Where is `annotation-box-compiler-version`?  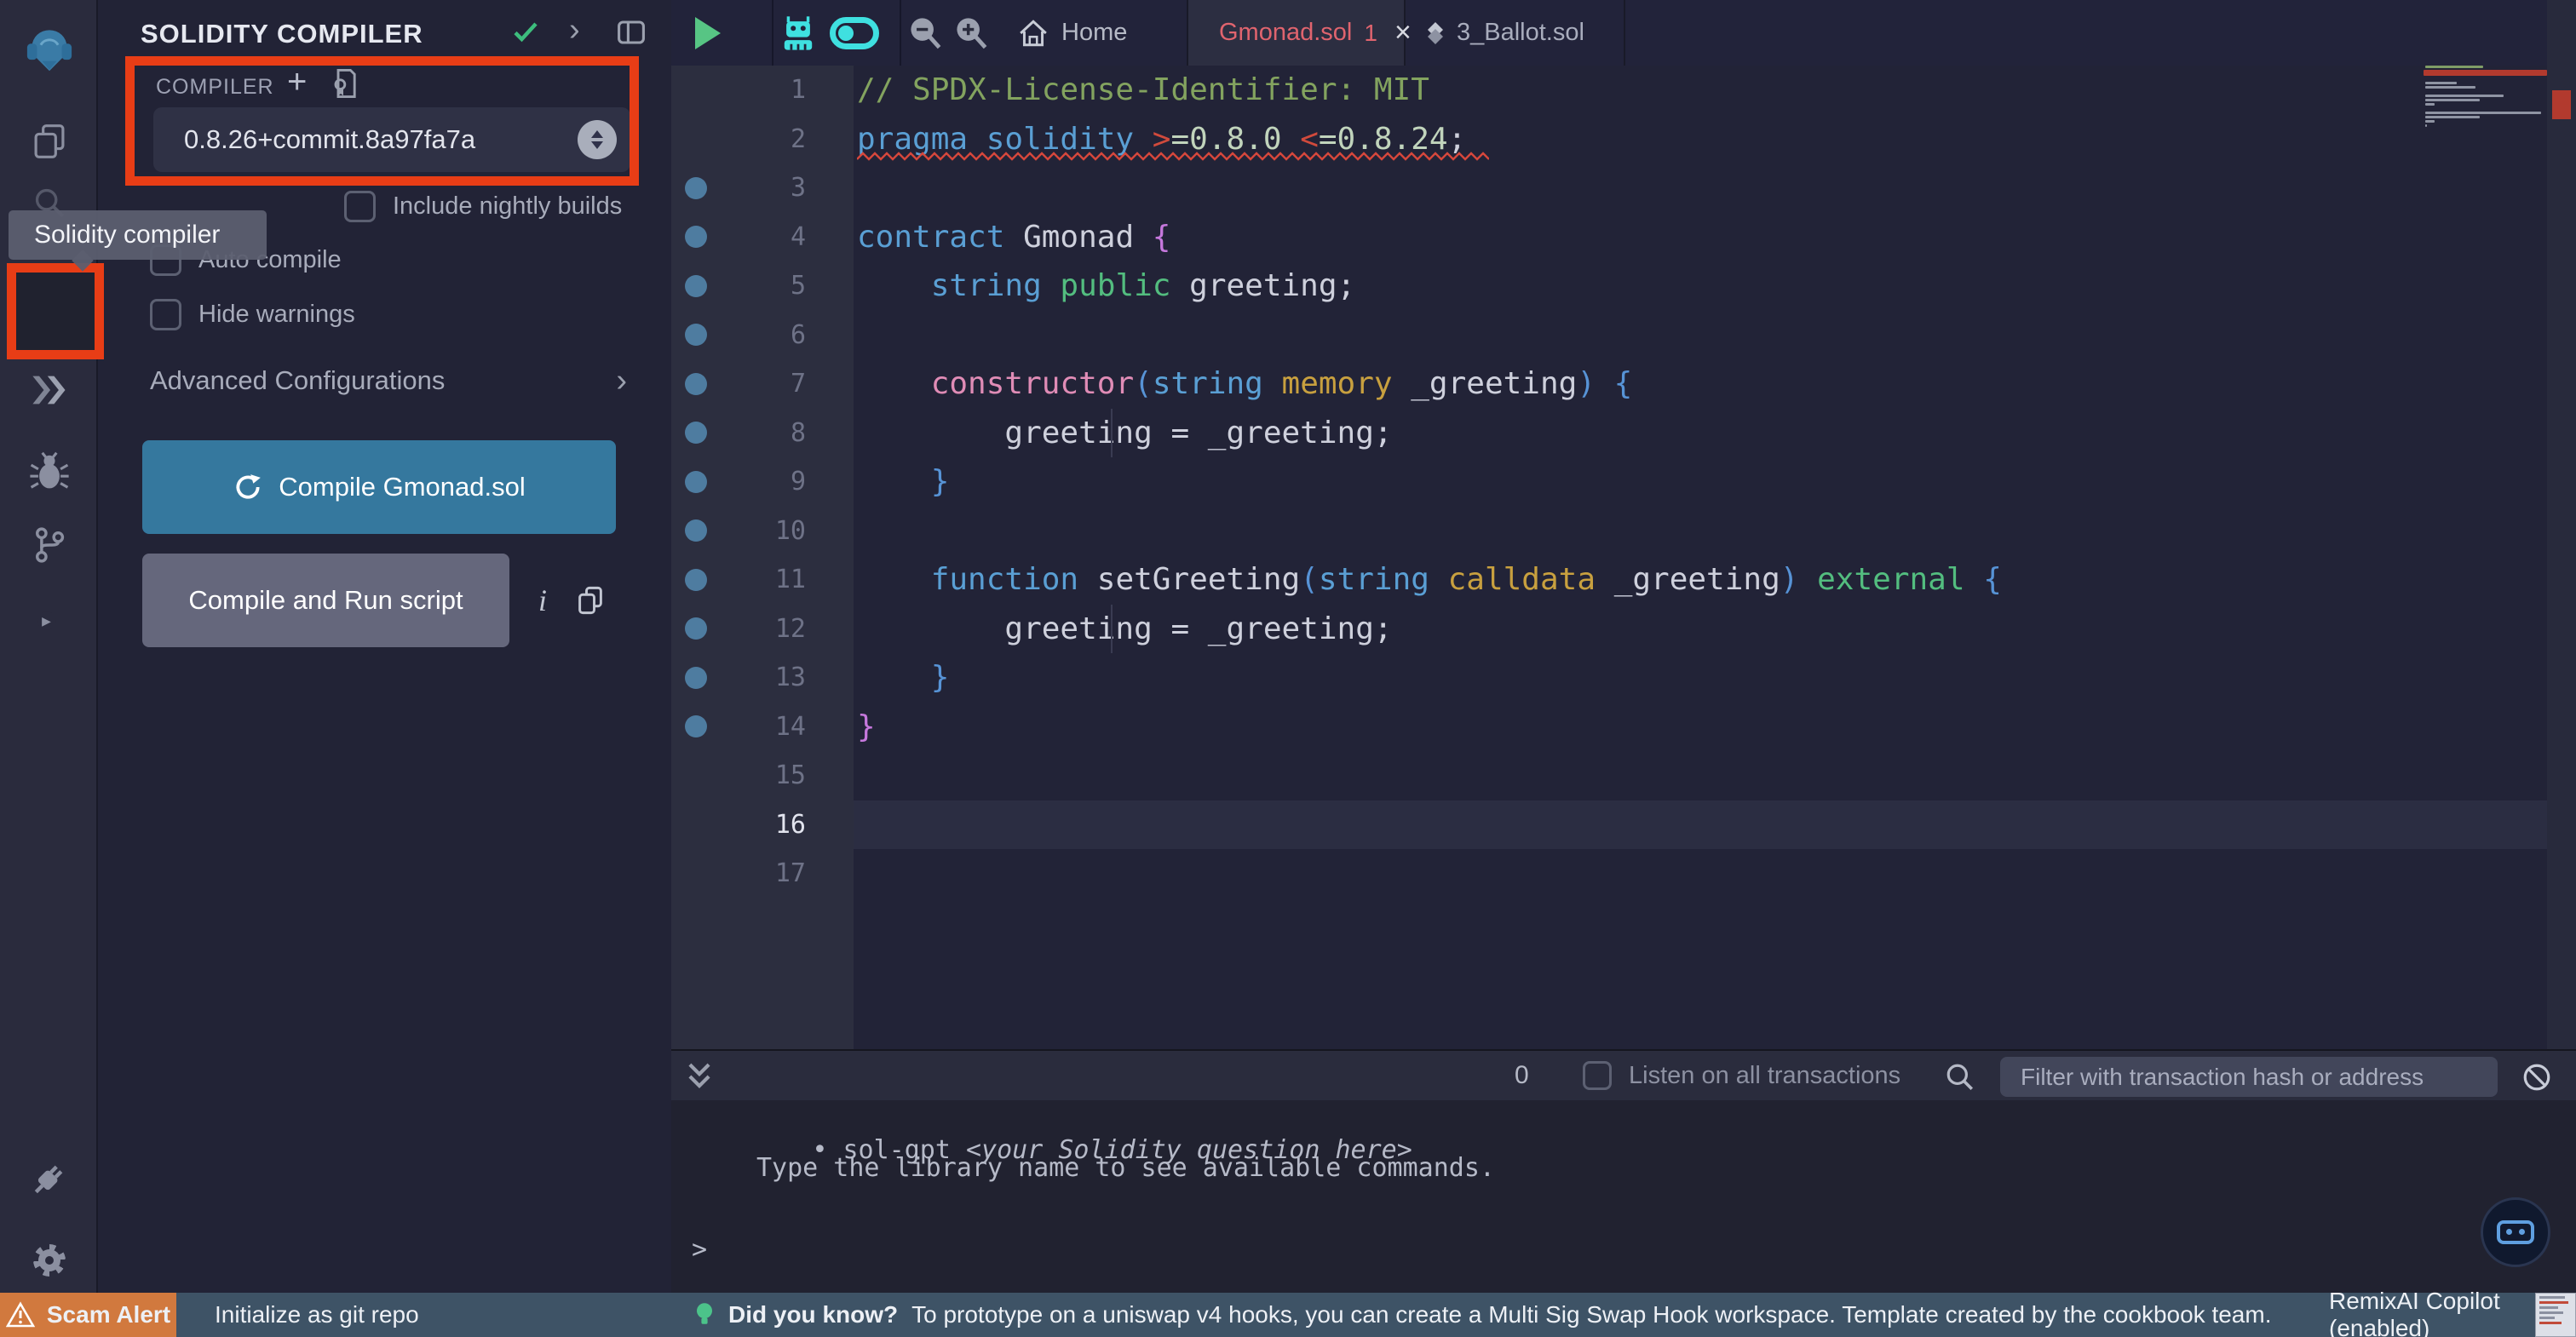 annotation-box-compiler-version is located at coordinates (382, 121).